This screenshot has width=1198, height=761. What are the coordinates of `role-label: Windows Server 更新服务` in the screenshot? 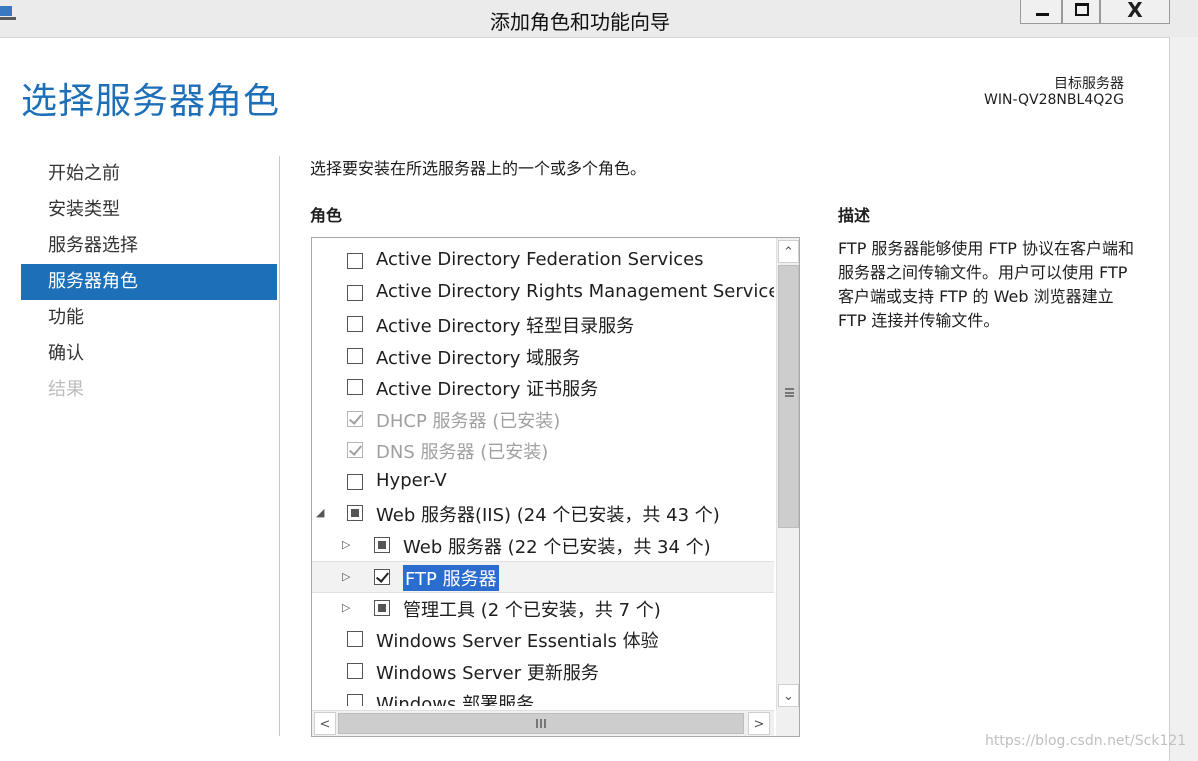 It's located at (487, 673).